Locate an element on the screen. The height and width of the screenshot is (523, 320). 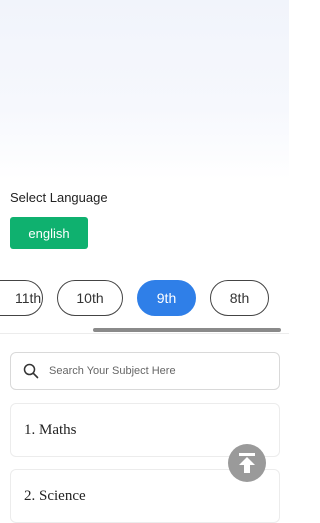
class-selector: 11th 10th 9th 8th is located at coordinates (144, 297).